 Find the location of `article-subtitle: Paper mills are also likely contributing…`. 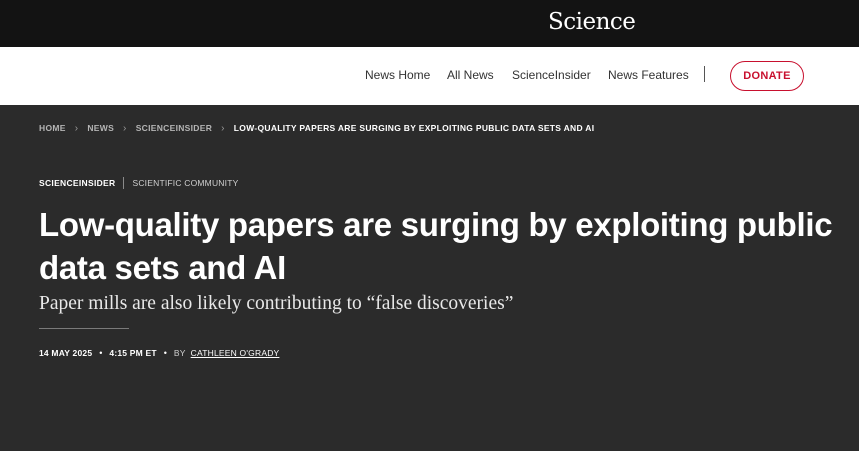

article-subtitle: Paper mills are also likely contributing… is located at coordinates (276, 303).